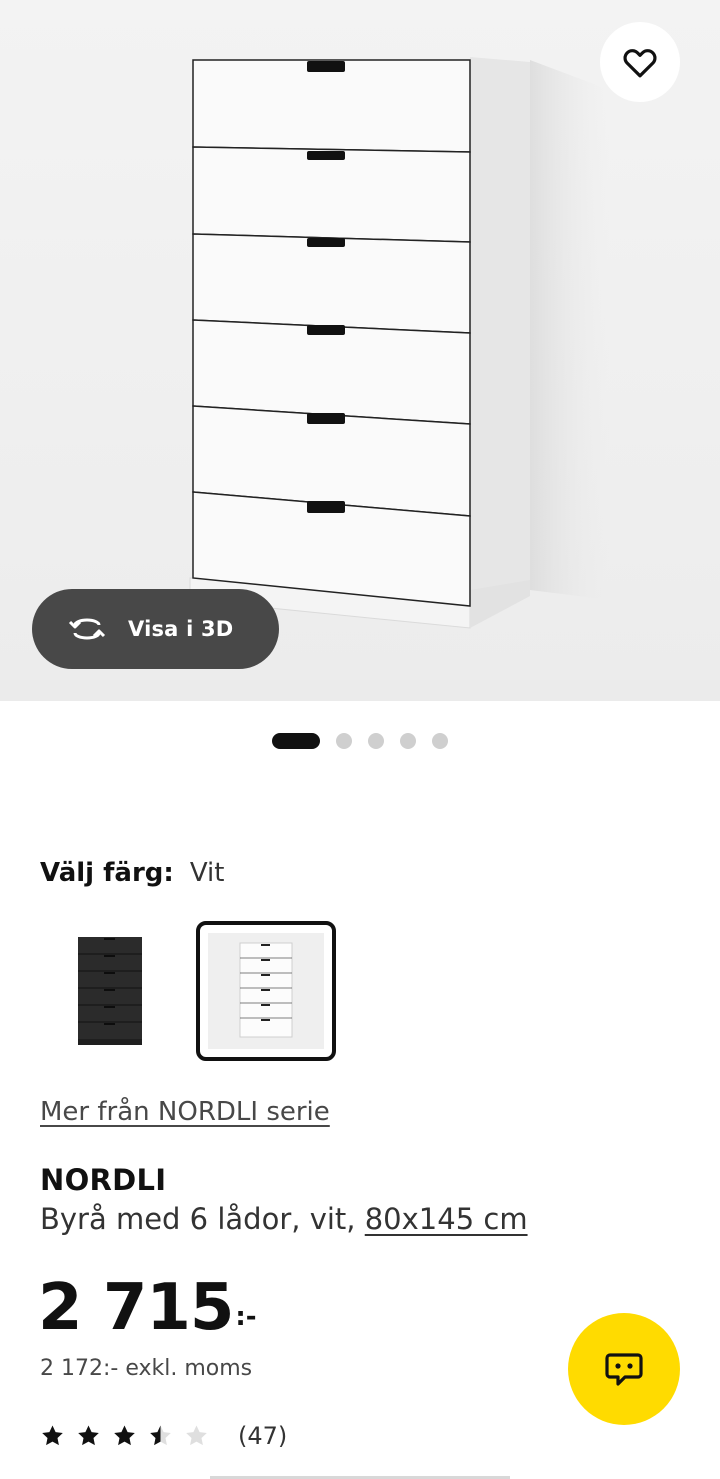 Image resolution: width=720 pixels, height=1479 pixels. I want to click on color-selector-heading: Välj färg: Vit, so click(132, 873).